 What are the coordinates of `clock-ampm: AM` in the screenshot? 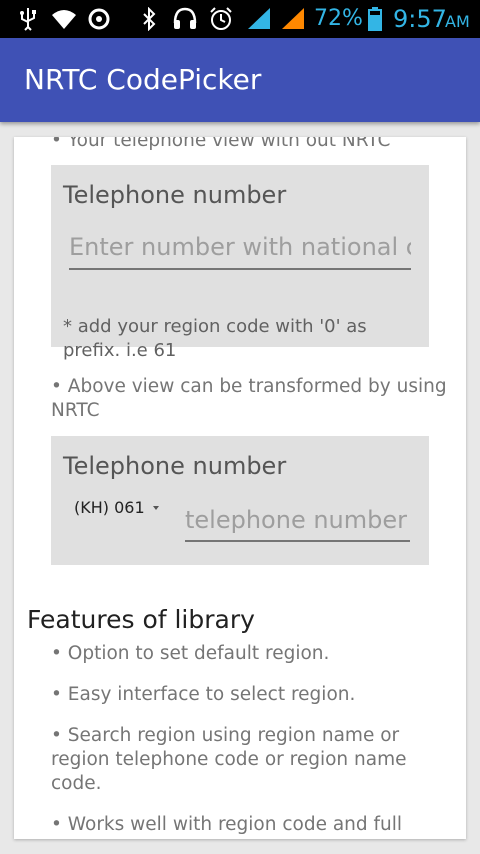 It's located at (457, 21).